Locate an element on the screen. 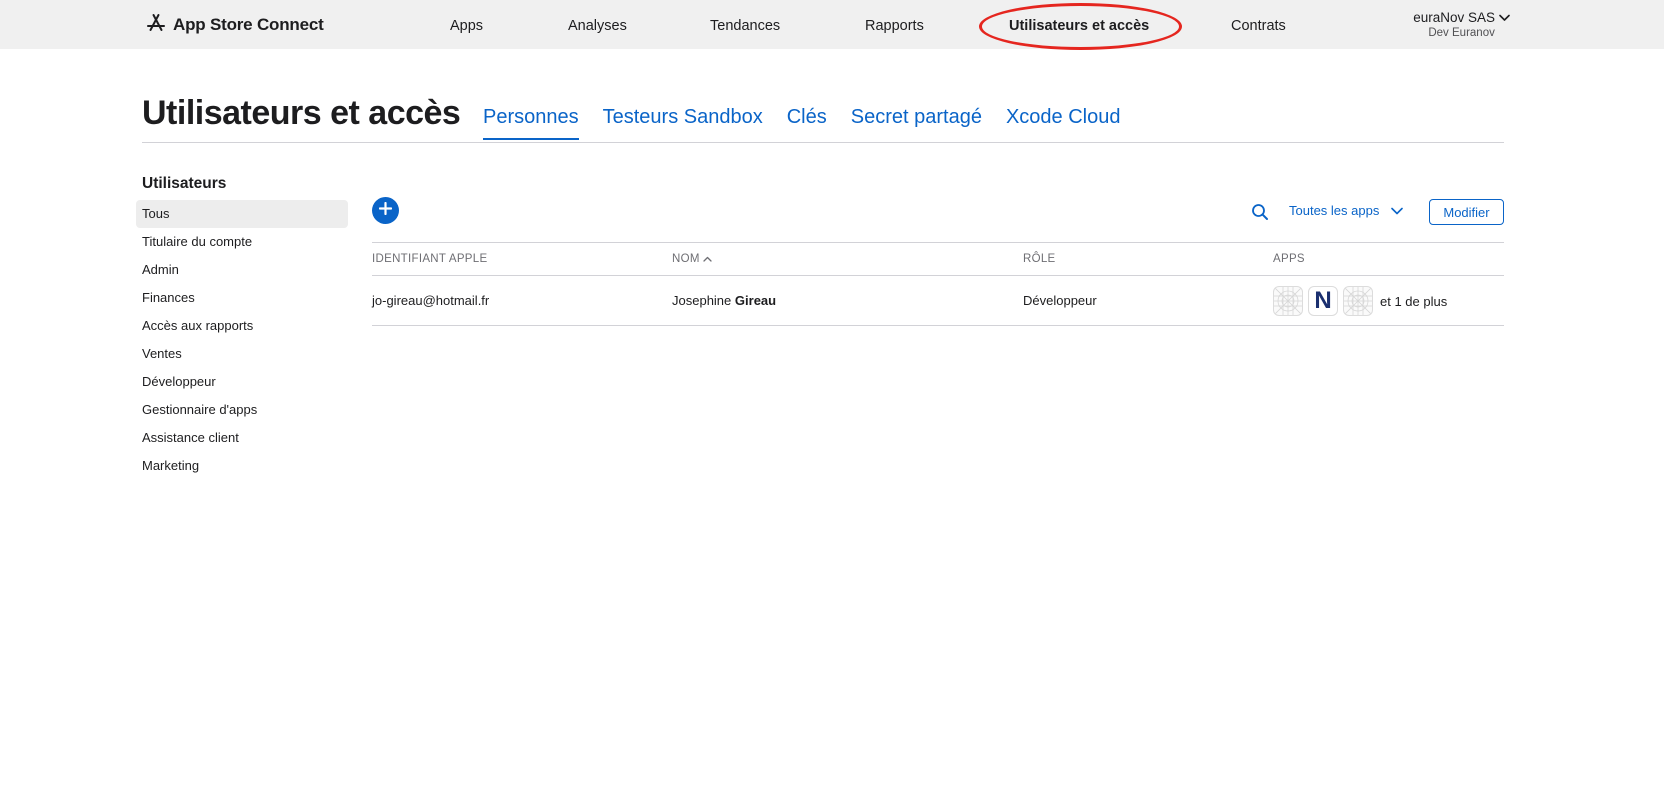 Image resolution: width=1664 pixels, height=790 pixels. more-apps-text: et 1 de plus is located at coordinates (1414, 301).